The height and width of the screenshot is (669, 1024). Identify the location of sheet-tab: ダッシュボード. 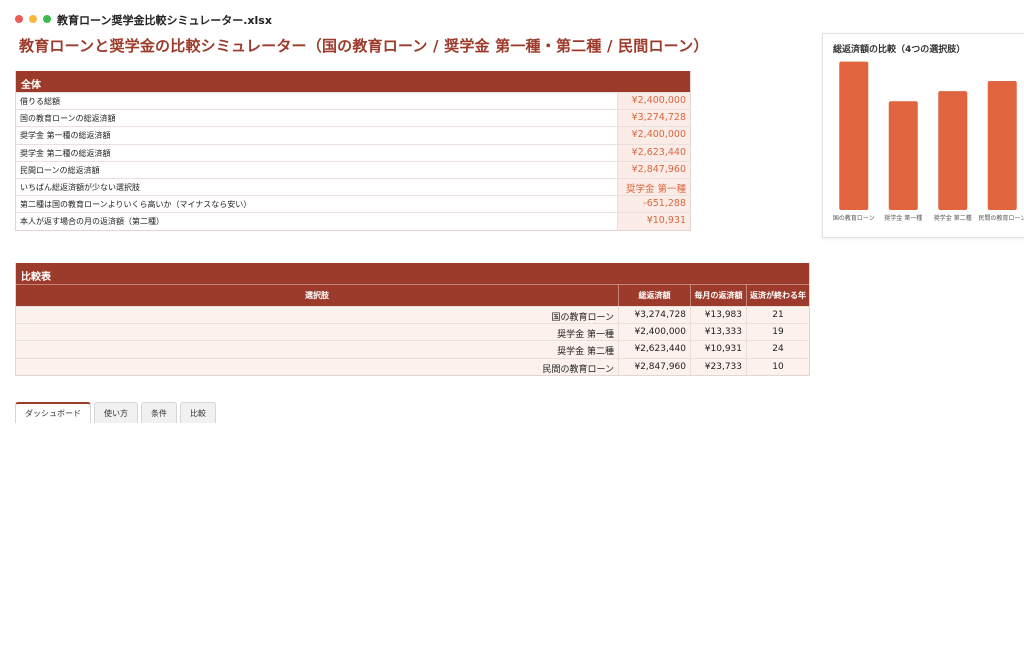
(53, 412).